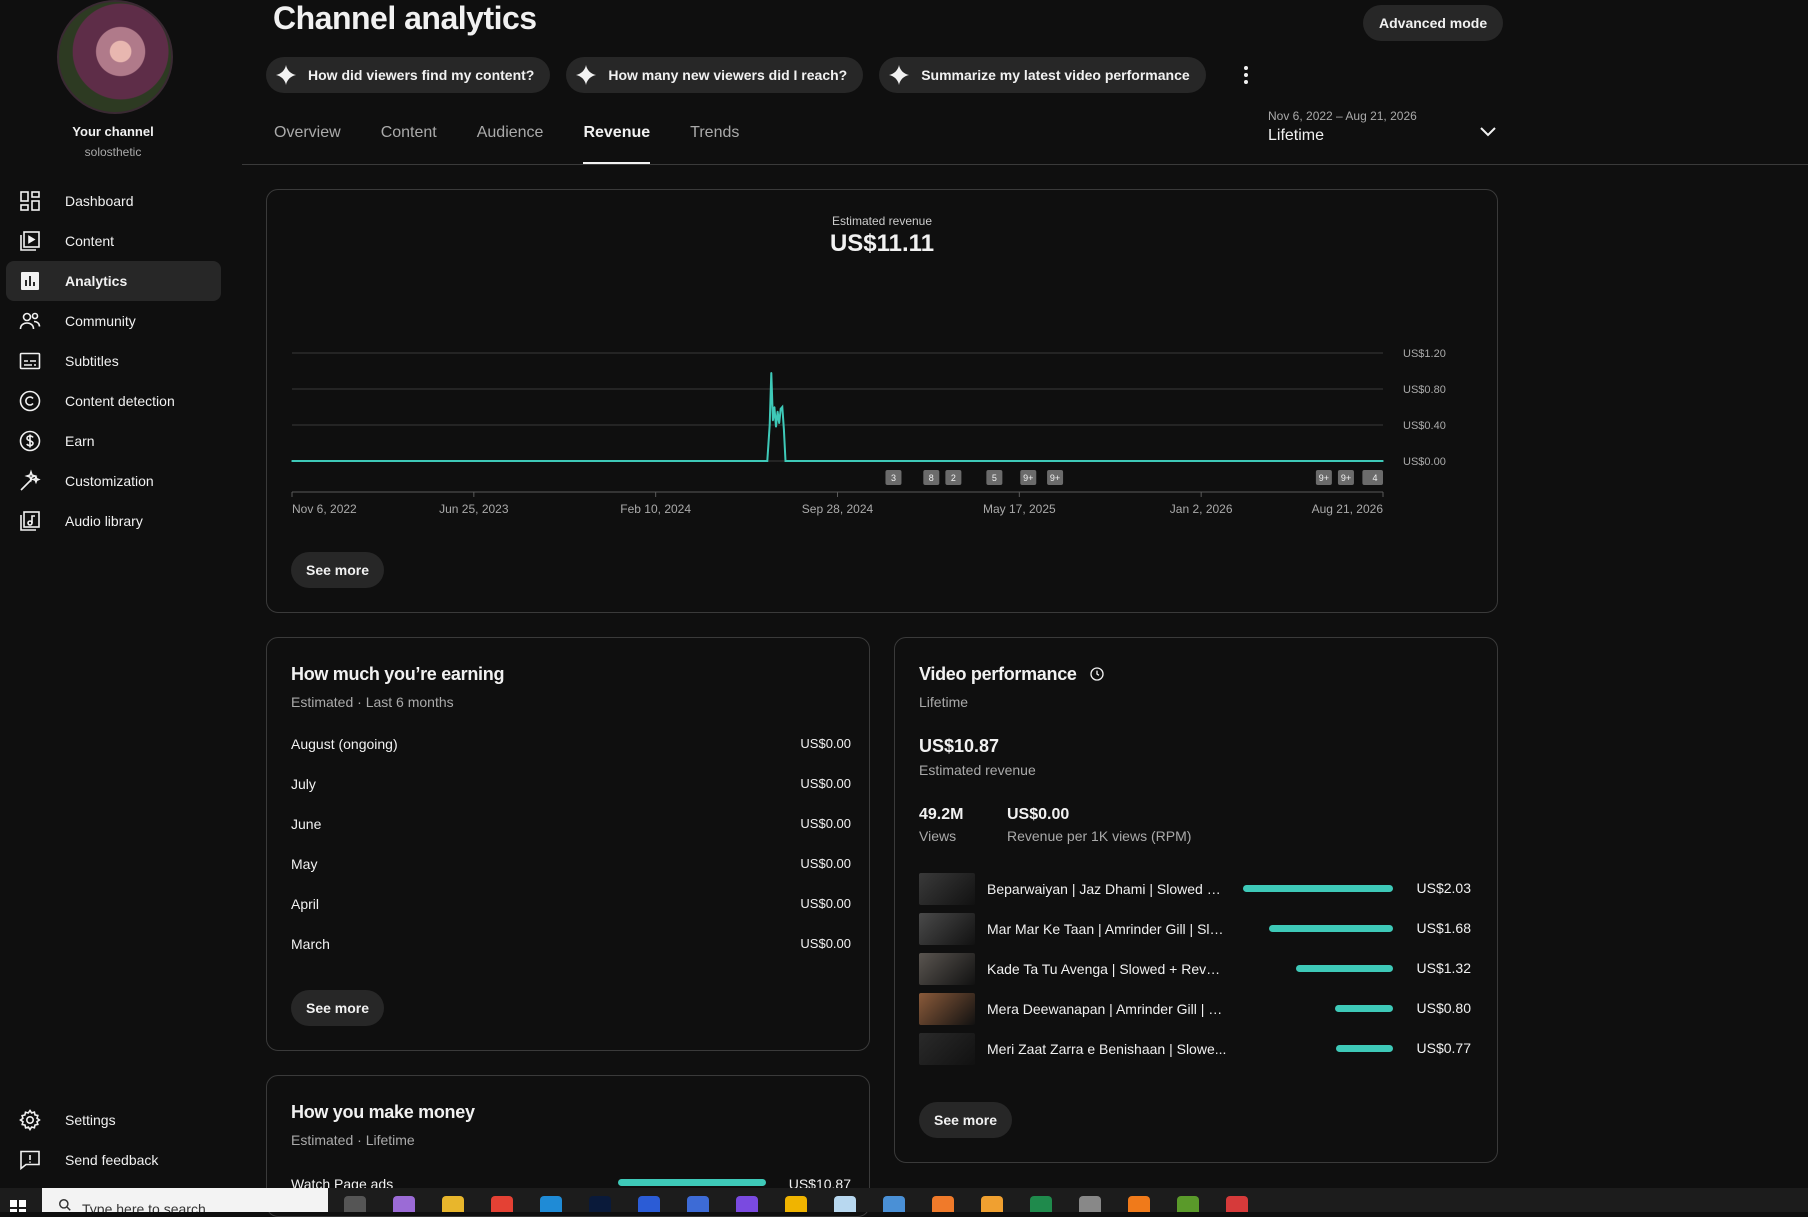 The image size is (1808, 1217). What do you see at coordinates (1424, 390) in the screenshot?
I see `y-tick-label: US$0.80` at bounding box center [1424, 390].